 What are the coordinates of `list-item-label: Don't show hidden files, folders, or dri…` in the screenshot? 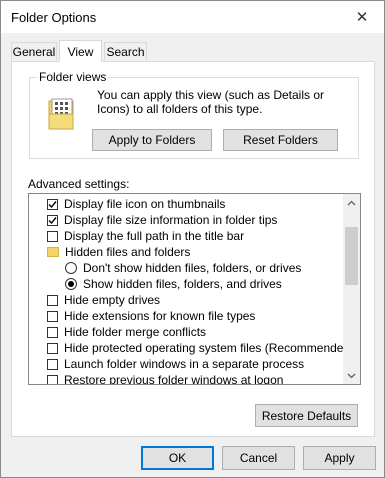 It's located at (192, 268).